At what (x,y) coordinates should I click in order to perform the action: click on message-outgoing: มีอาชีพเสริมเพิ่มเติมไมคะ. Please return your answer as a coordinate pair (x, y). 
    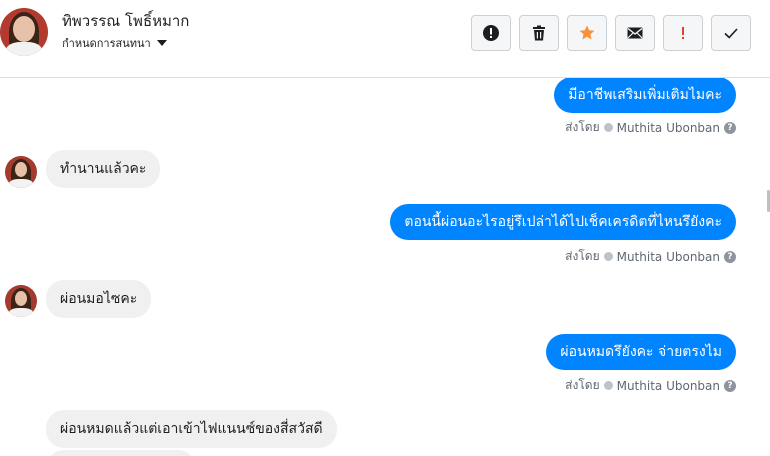
    Looking at the image, I should click on (645, 95).